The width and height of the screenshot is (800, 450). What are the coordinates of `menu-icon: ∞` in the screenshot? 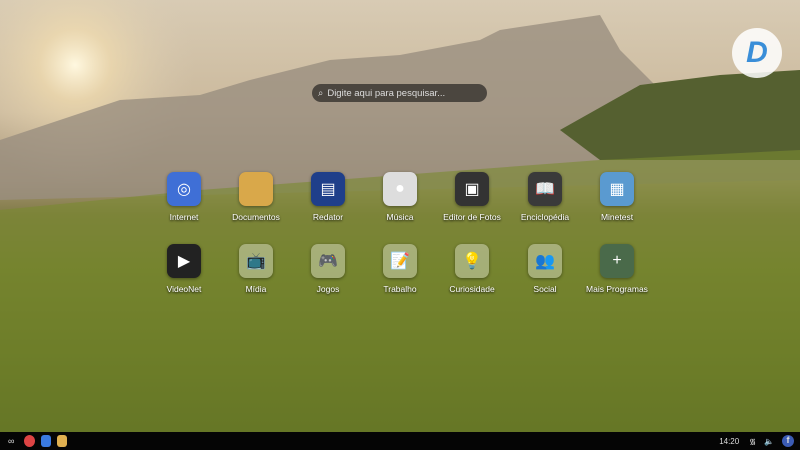 It's located at (11, 441).